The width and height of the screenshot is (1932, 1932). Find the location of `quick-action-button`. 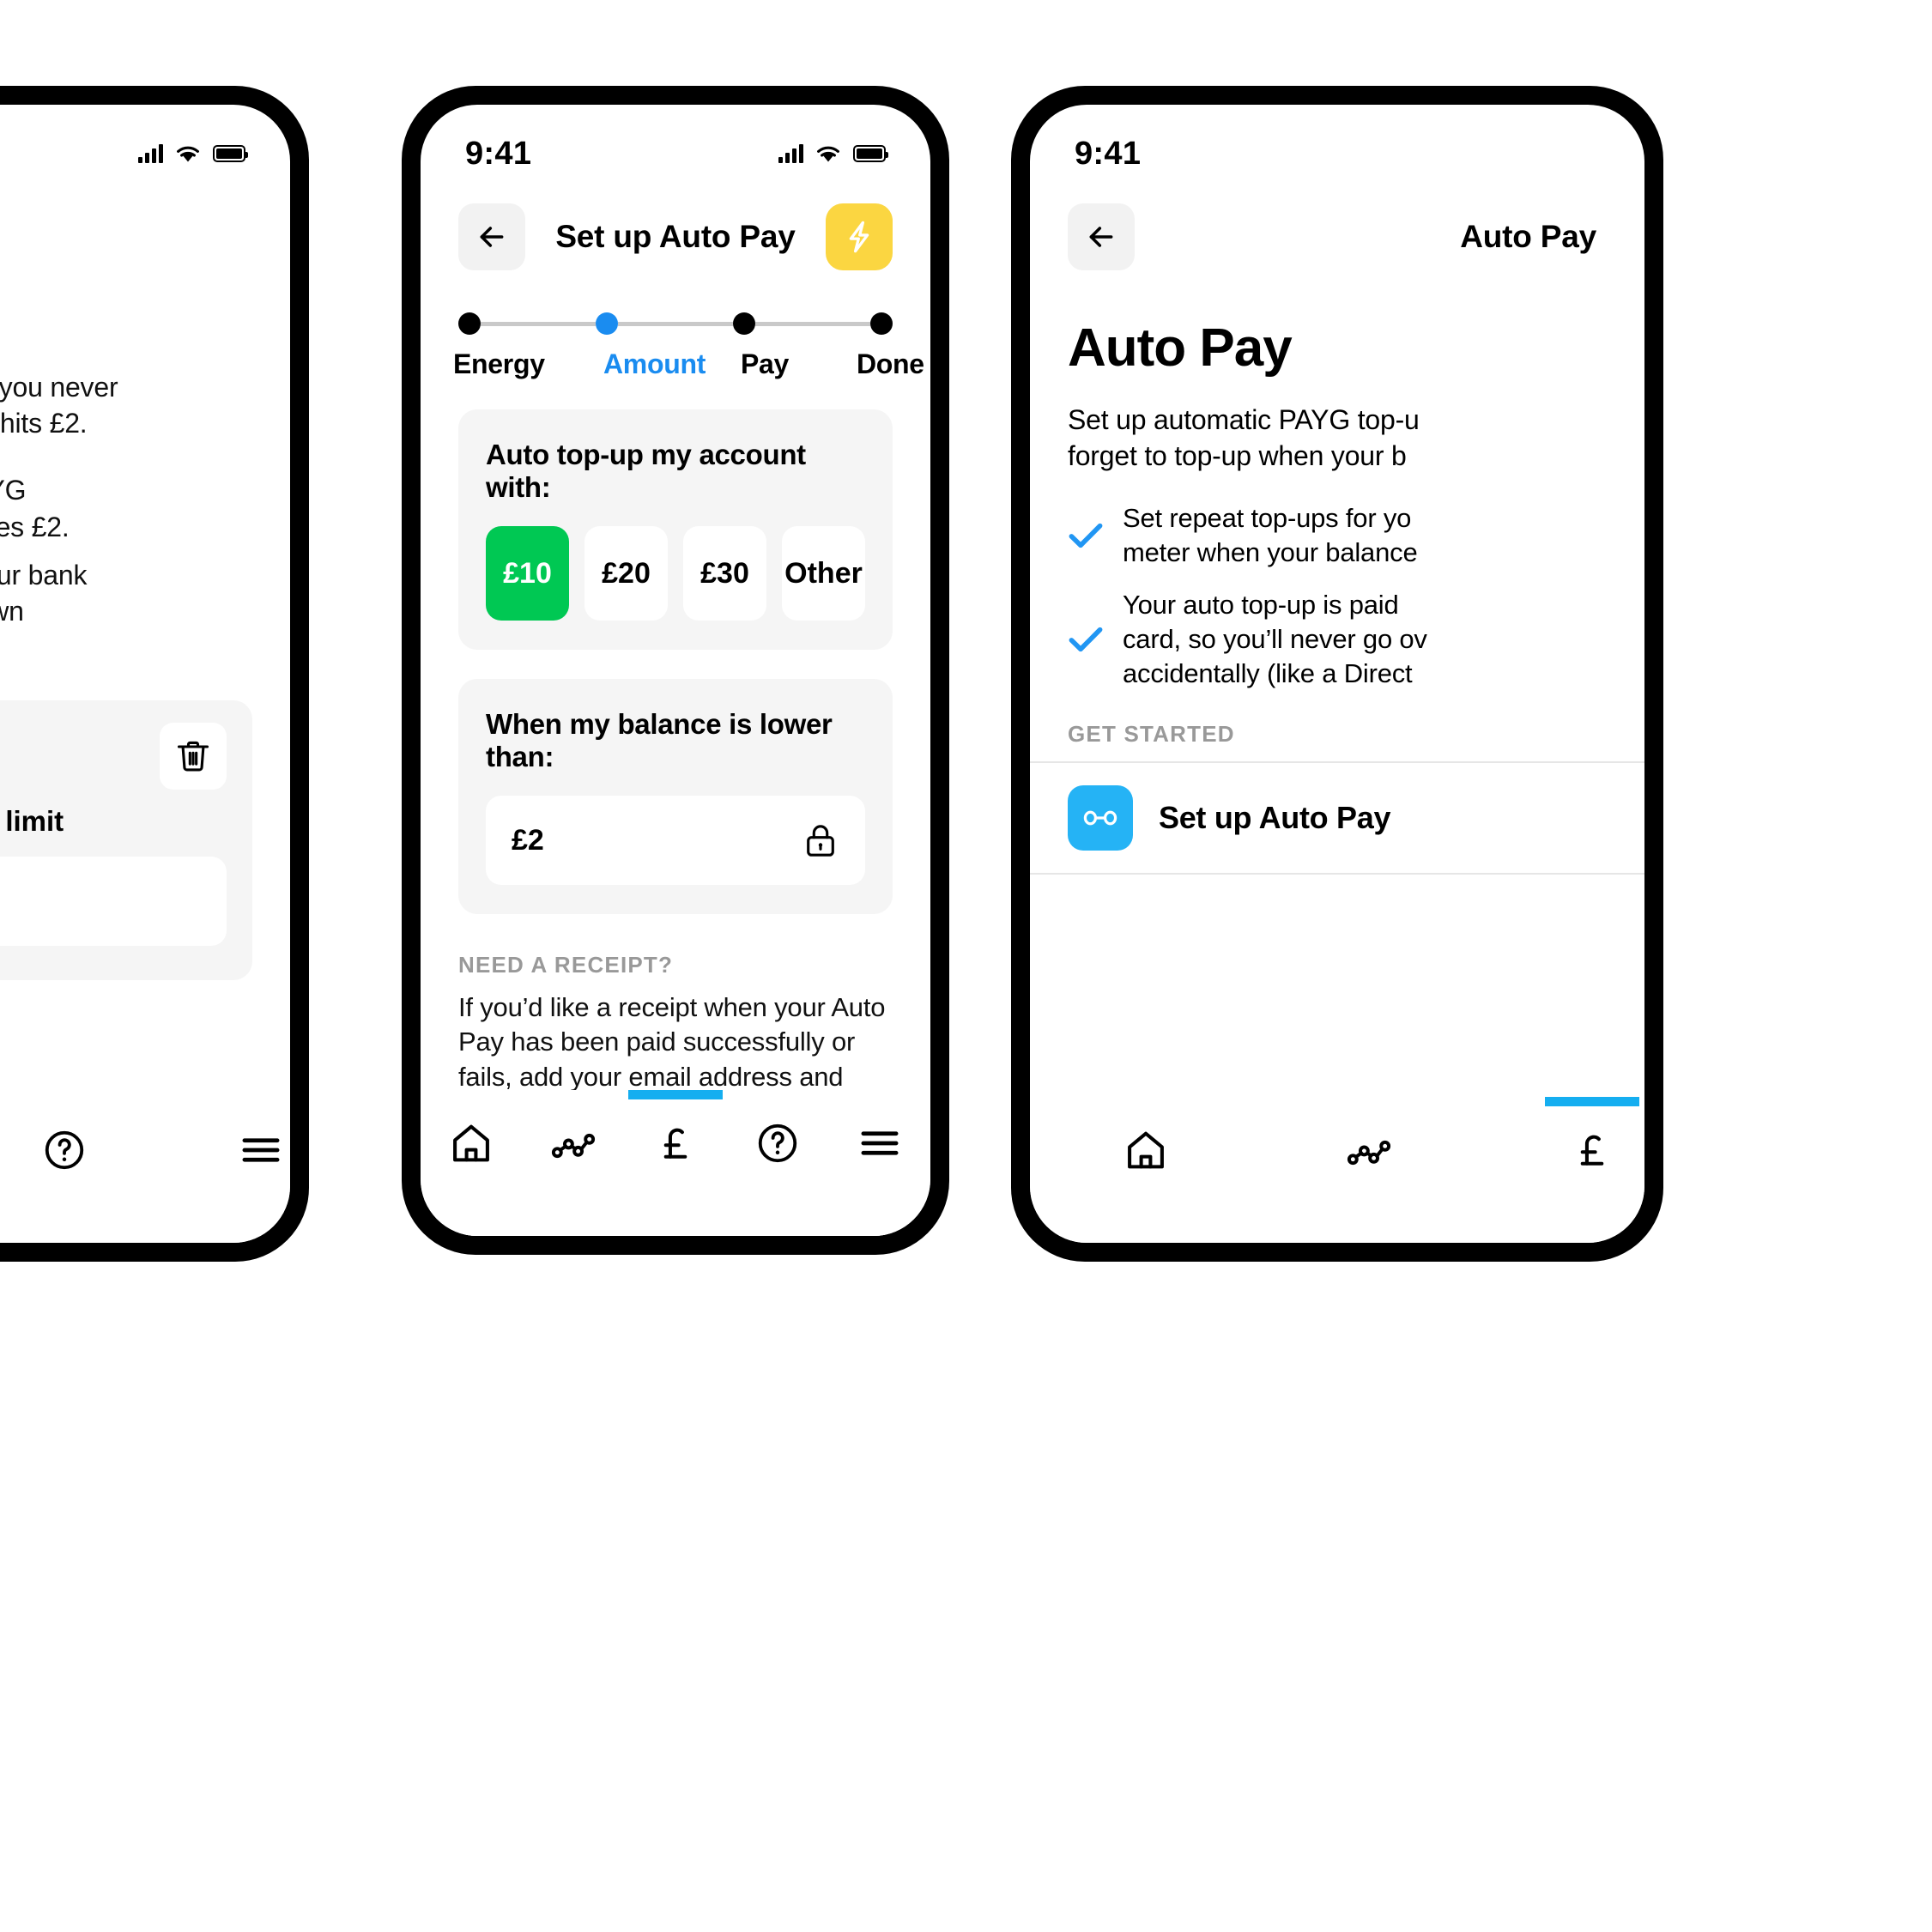

quick-action-button is located at coordinates (860, 237).